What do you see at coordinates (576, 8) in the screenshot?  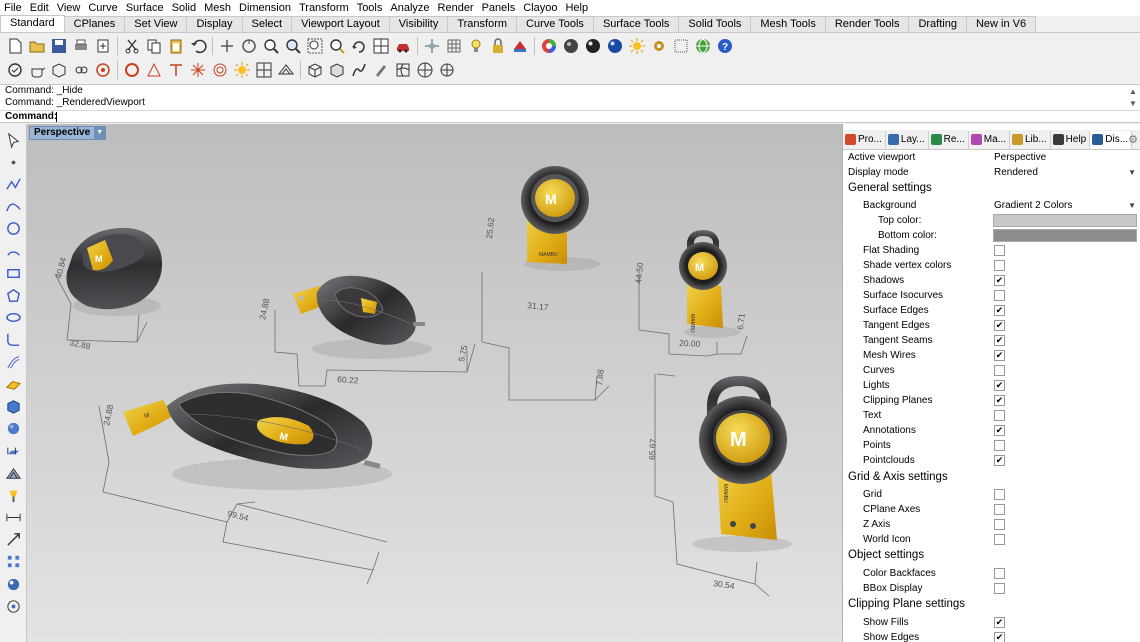 I see `menu-help: Help` at bounding box center [576, 8].